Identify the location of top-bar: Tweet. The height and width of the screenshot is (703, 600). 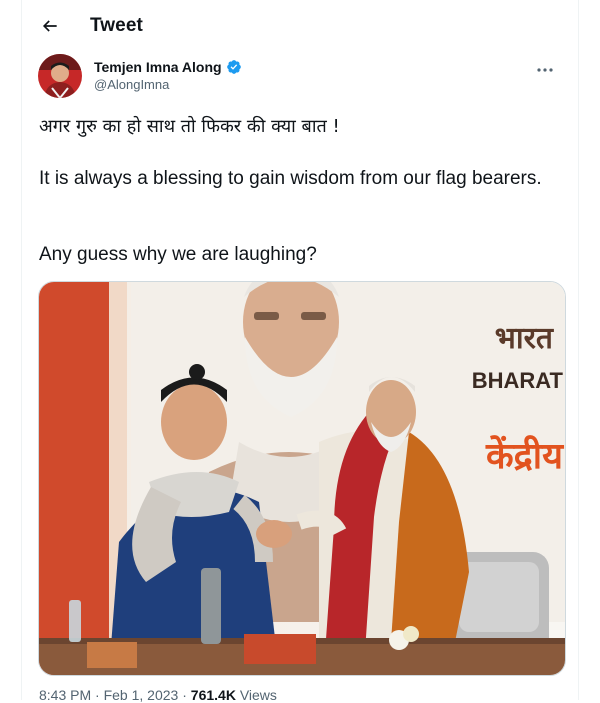
(300, 26).